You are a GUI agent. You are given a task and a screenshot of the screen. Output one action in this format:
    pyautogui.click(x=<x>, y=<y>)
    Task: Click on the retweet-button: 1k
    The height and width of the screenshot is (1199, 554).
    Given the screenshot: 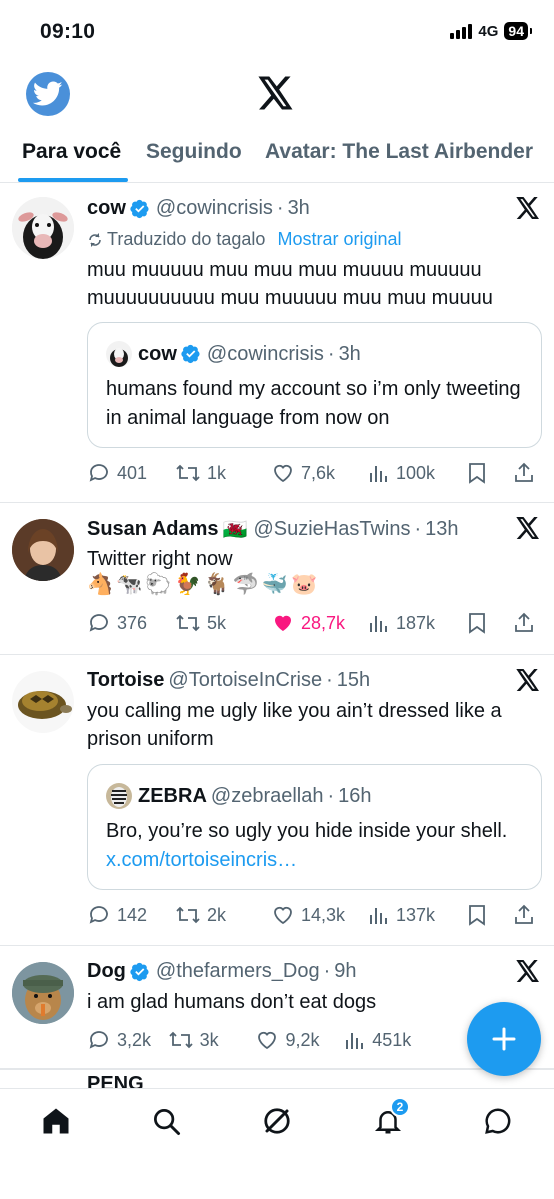 What is the action you would take?
    pyautogui.click(x=223, y=473)
    